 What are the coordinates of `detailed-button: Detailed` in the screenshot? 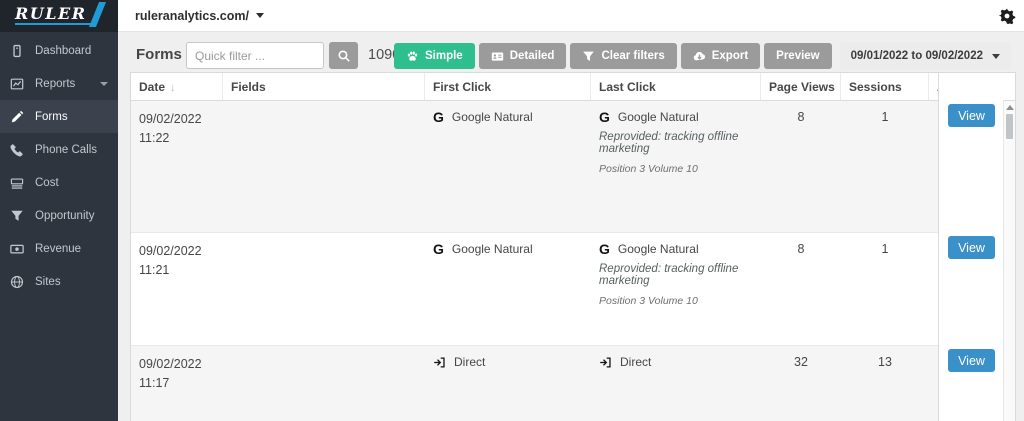 It's located at (522, 56).